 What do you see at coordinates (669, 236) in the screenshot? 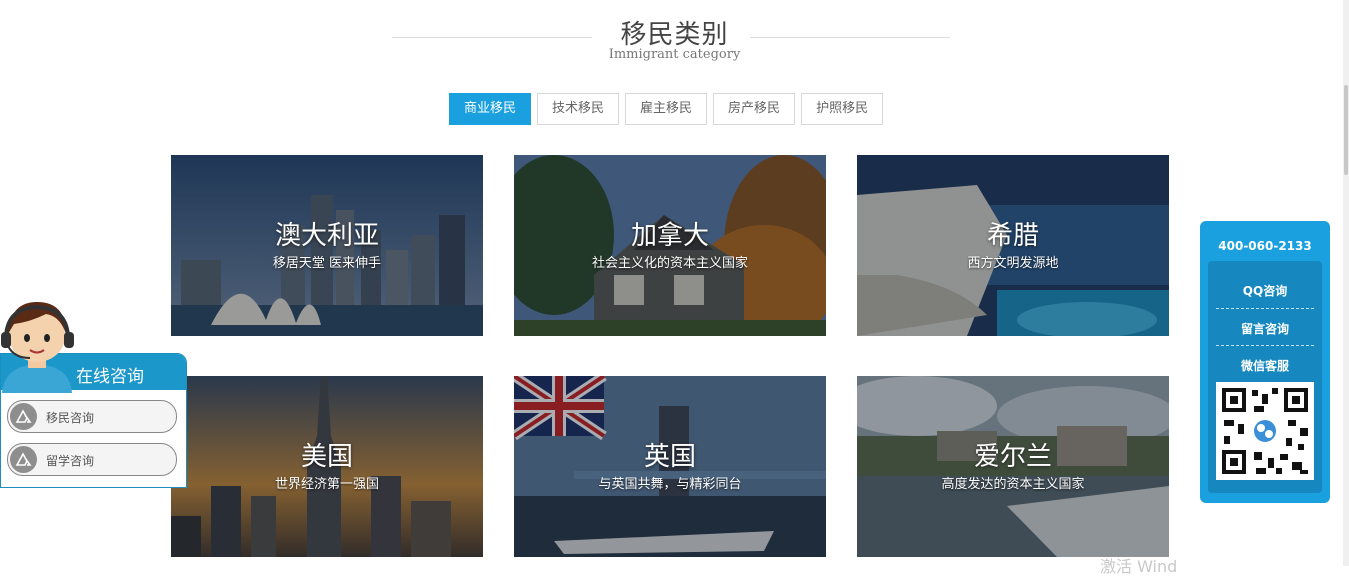
I see `country-name: 加拿大` at bounding box center [669, 236].